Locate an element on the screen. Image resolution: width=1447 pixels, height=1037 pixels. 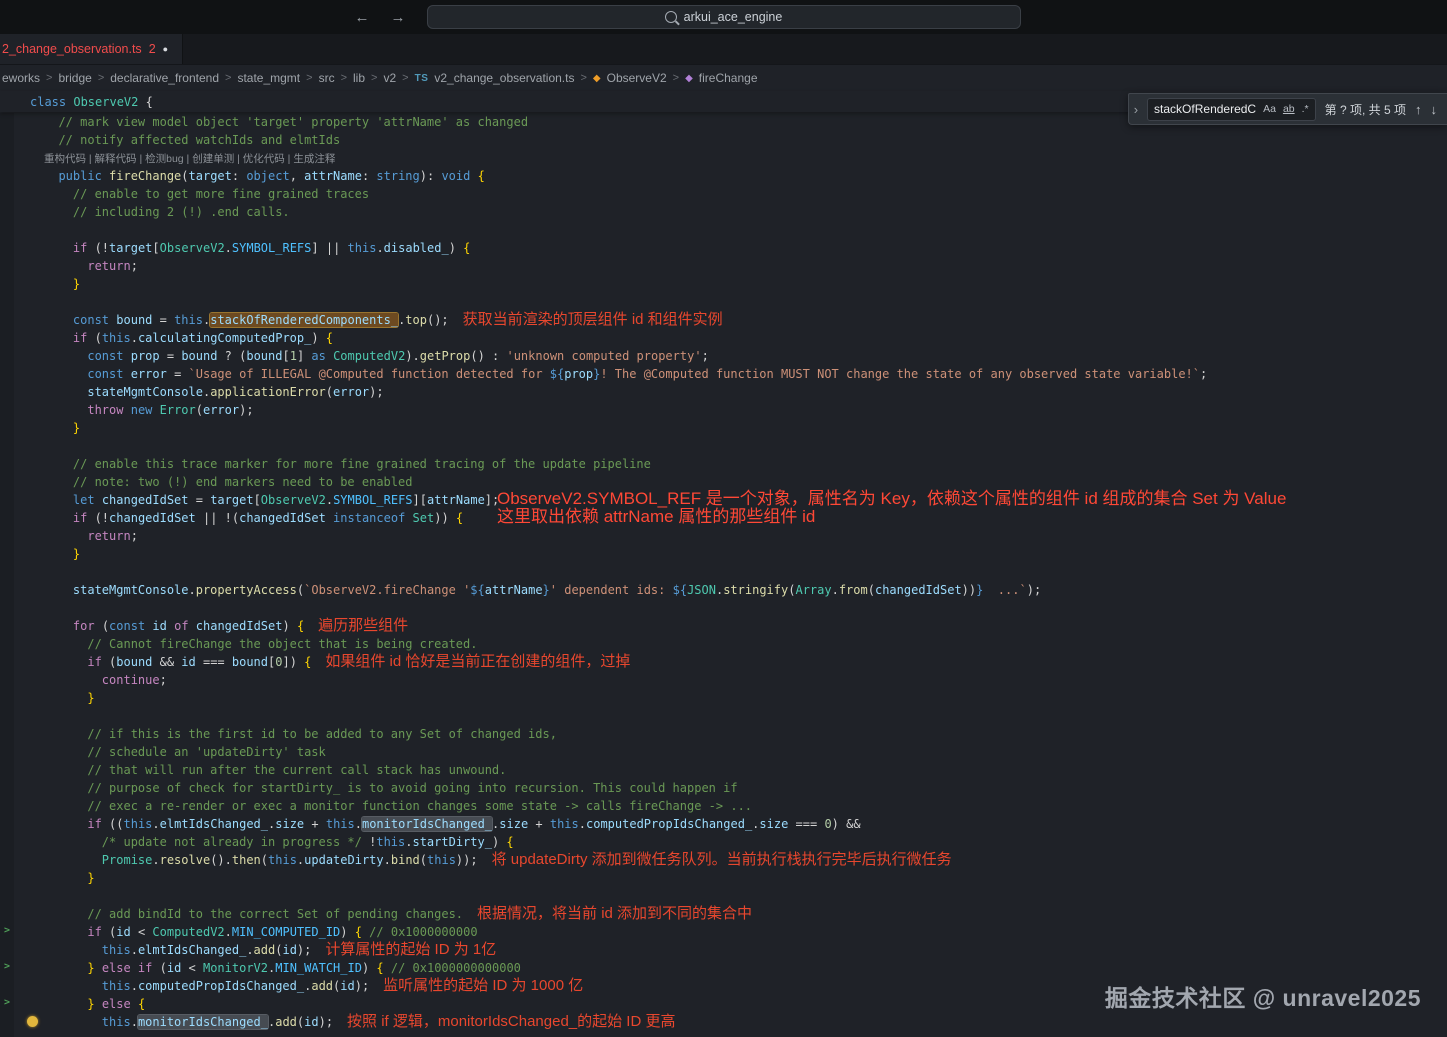
code-line: // notify affected watchIds and elmtIds is located at coordinates (723, 140).